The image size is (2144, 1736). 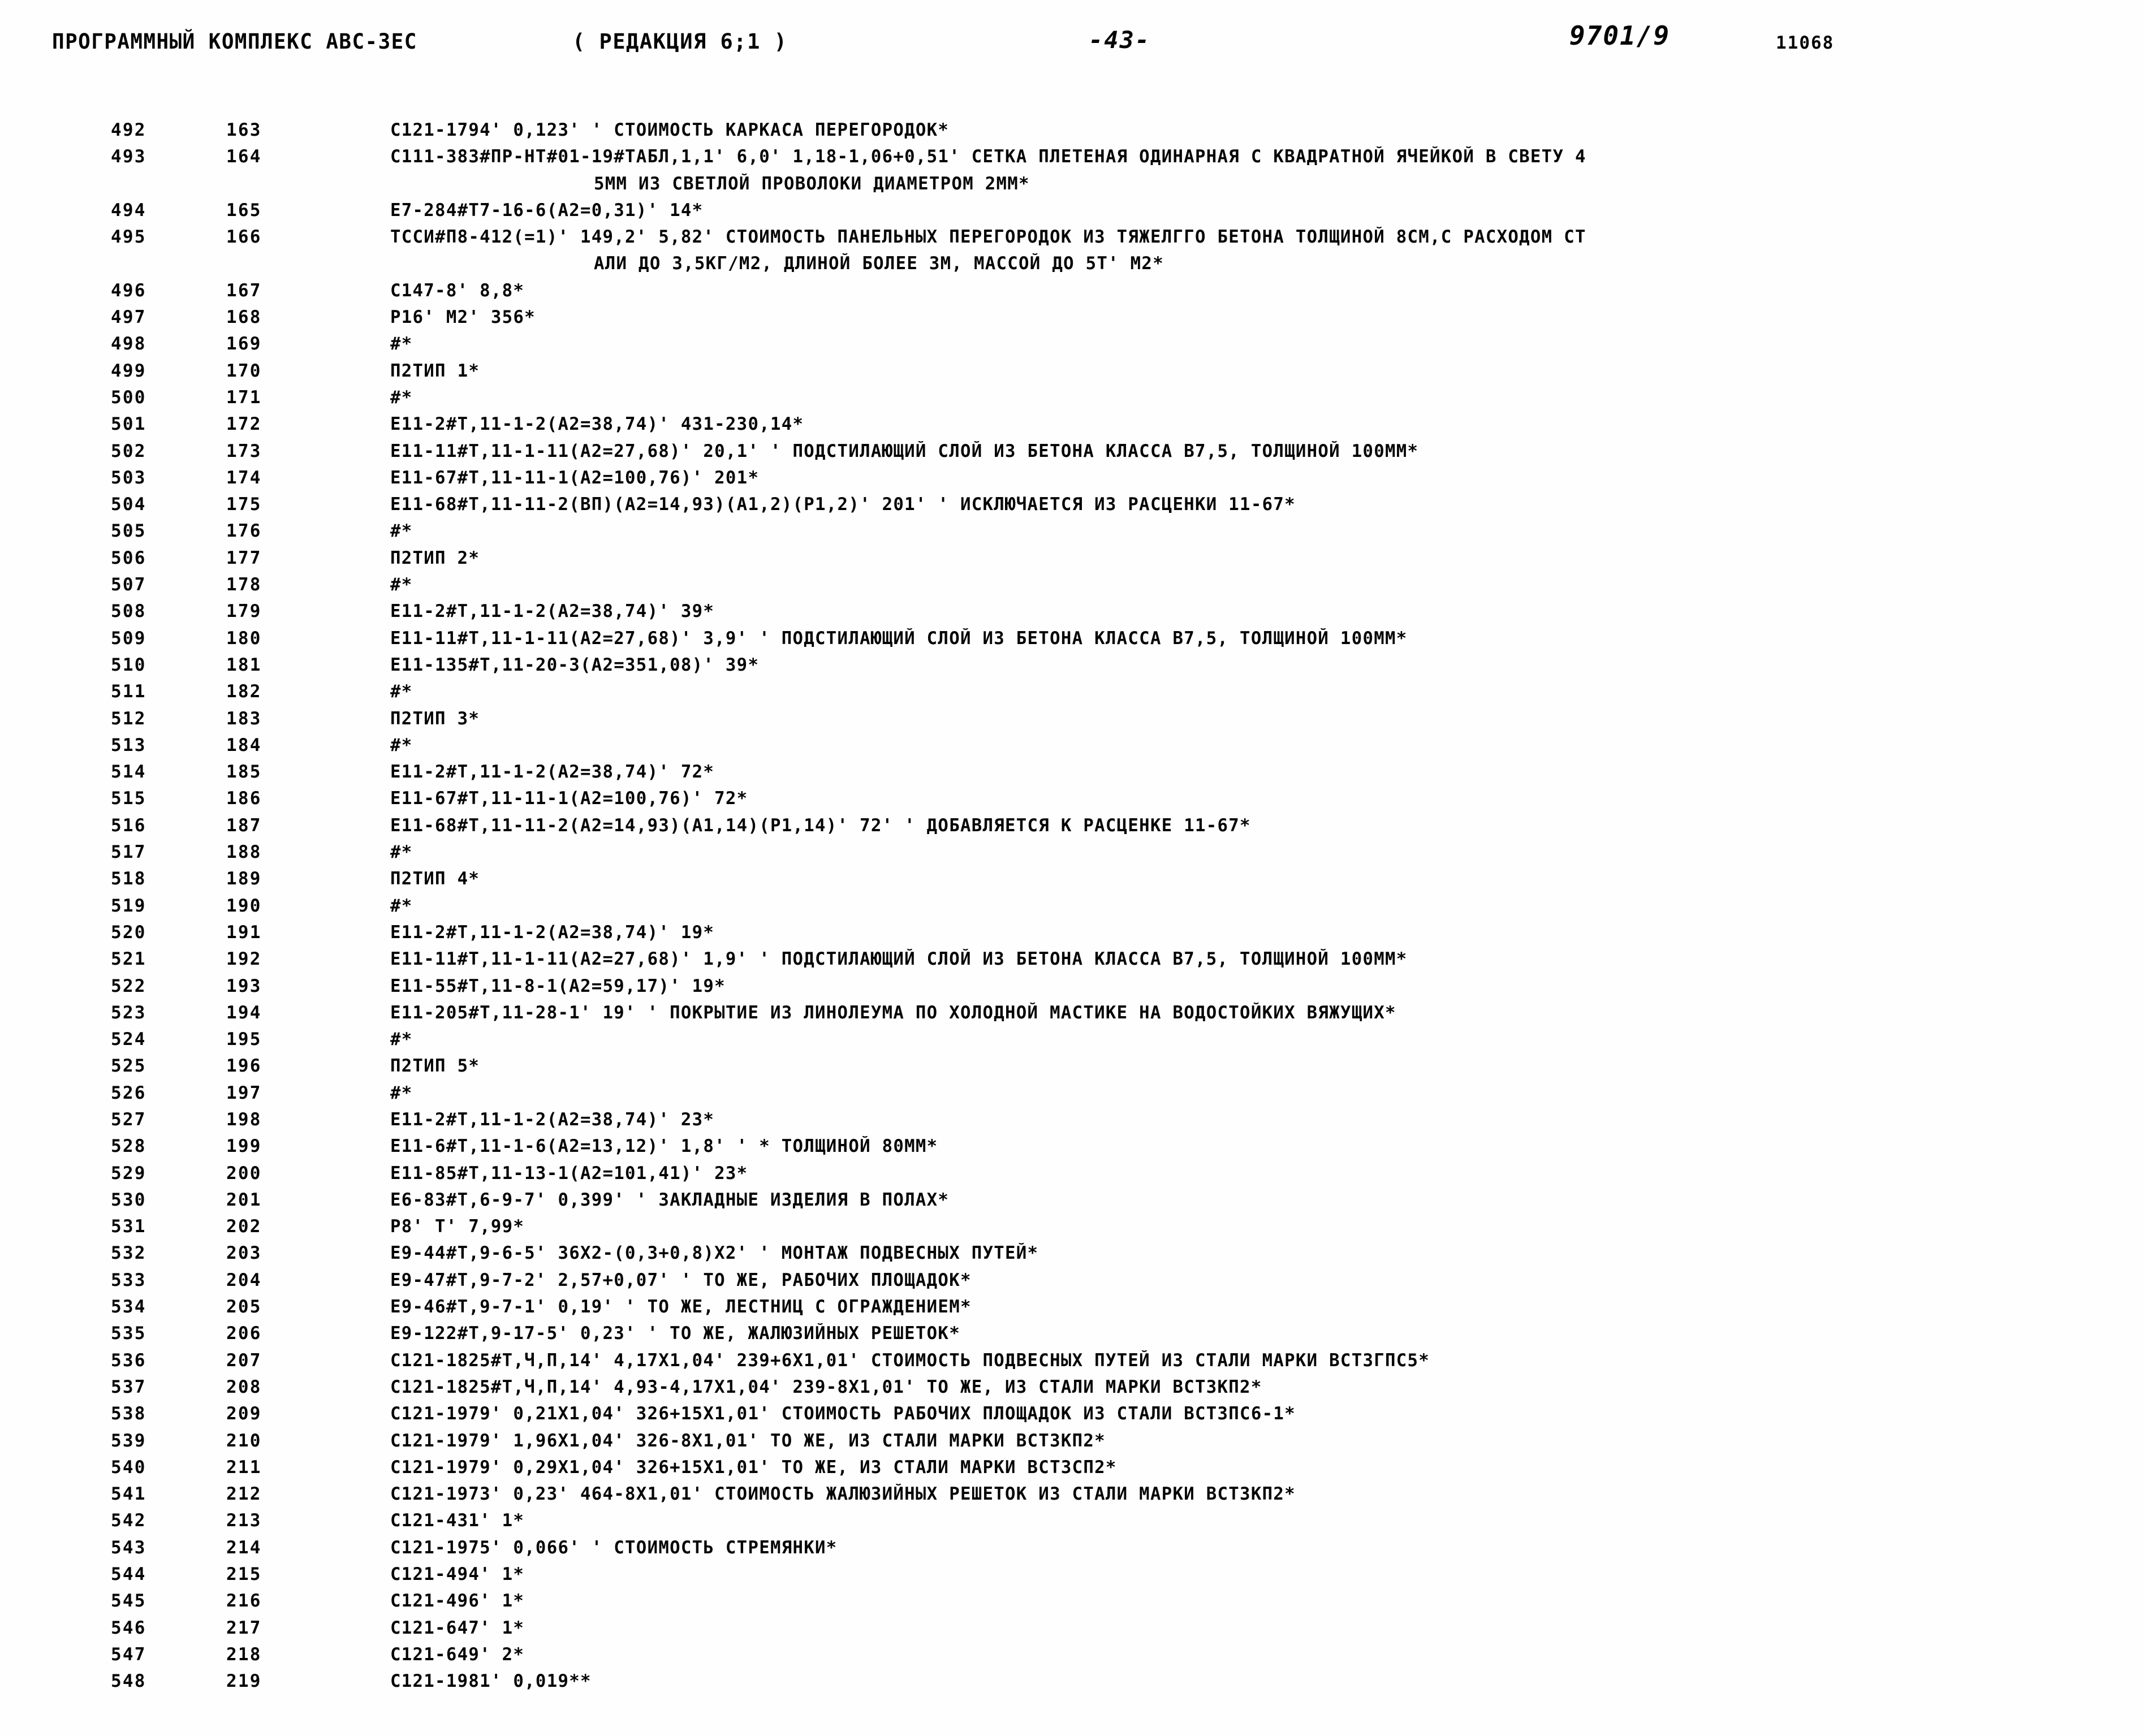 What do you see at coordinates (128, 879) in the screenshot?
I see `listing-row-sequence: 518` at bounding box center [128, 879].